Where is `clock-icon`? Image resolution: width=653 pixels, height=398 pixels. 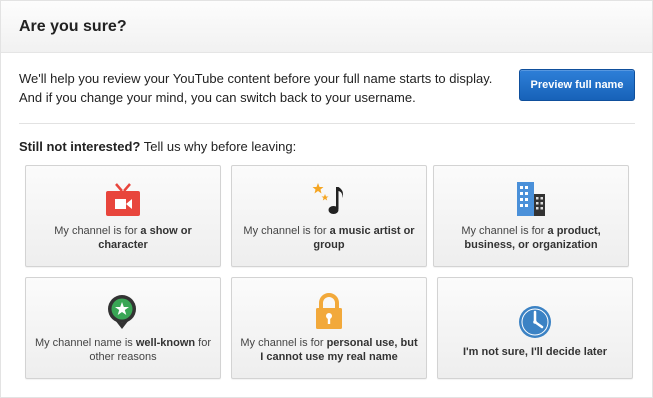
clock-icon is located at coordinates (535, 322).